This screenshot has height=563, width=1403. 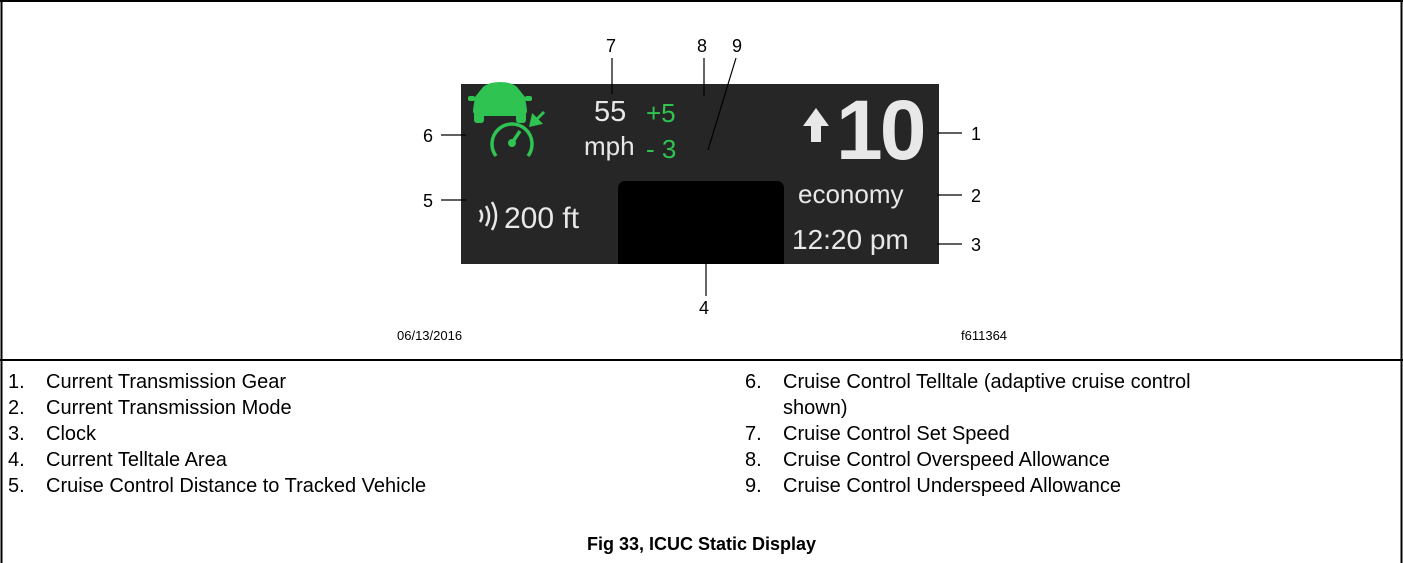 I want to click on legend-text: Cruise Control Overspeed Allowance, so click(x=946, y=460).